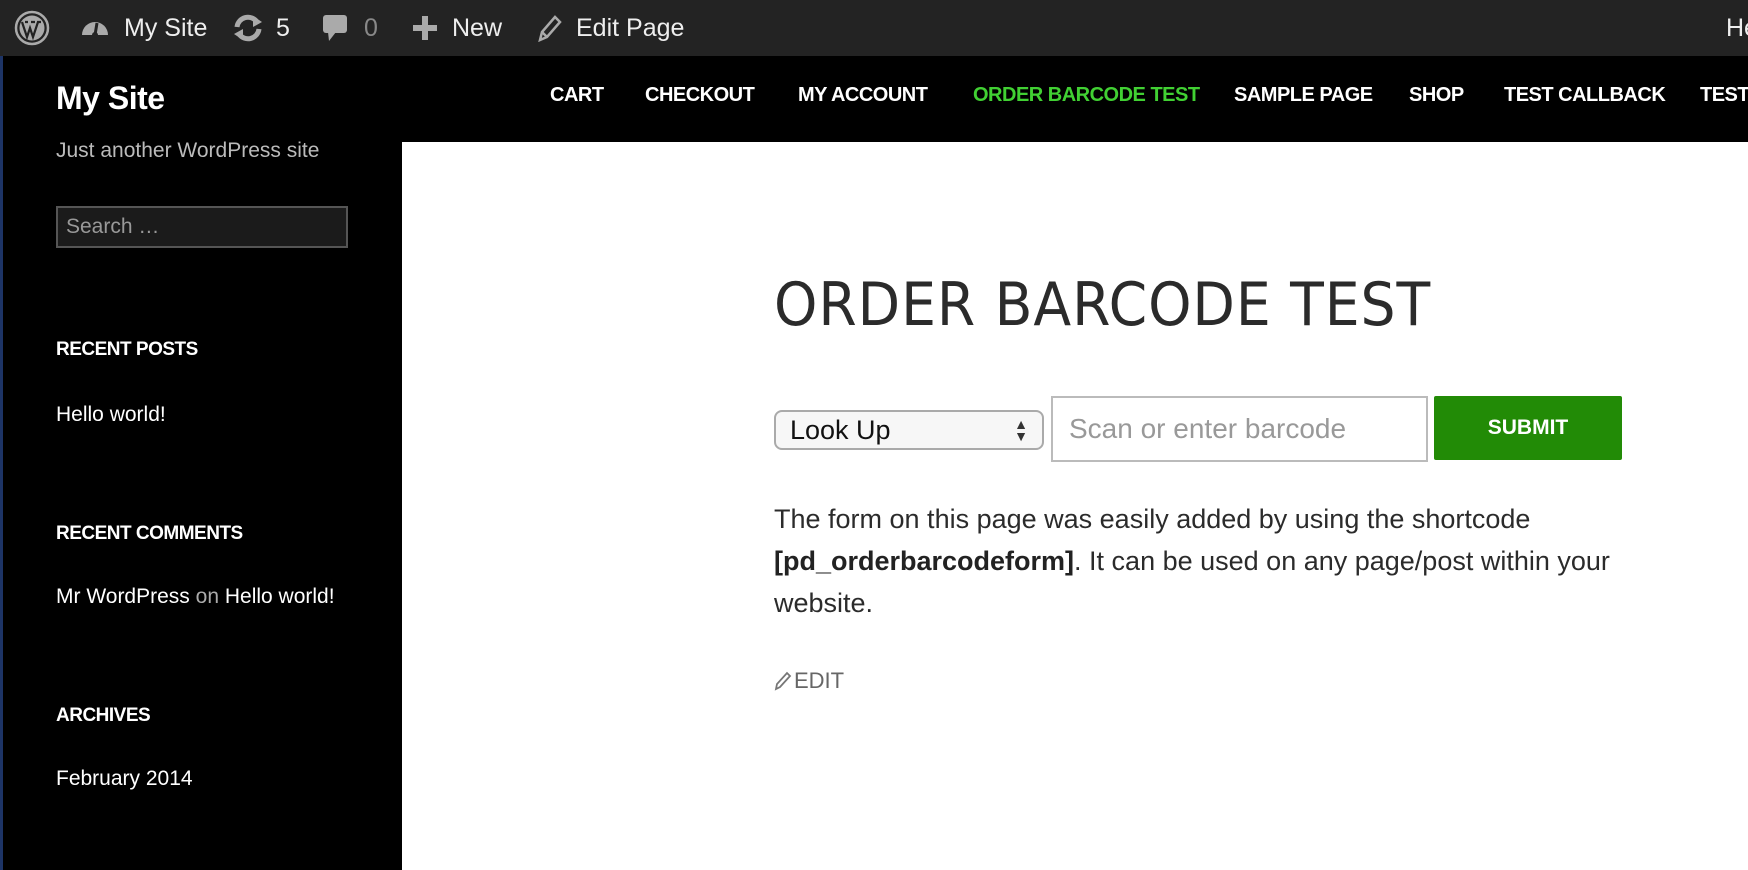 Image resolution: width=1748 pixels, height=870 pixels. What do you see at coordinates (1021, 430) in the screenshot?
I see `select-arrows-icon: ▲ ▼` at bounding box center [1021, 430].